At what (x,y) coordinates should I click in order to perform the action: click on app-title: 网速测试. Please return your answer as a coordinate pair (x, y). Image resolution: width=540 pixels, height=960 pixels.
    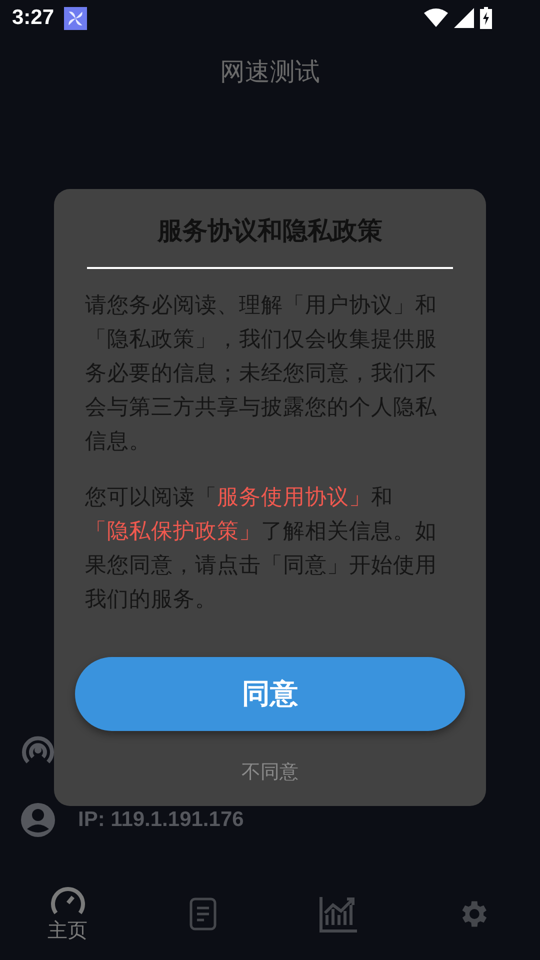
    Looking at the image, I should click on (270, 72).